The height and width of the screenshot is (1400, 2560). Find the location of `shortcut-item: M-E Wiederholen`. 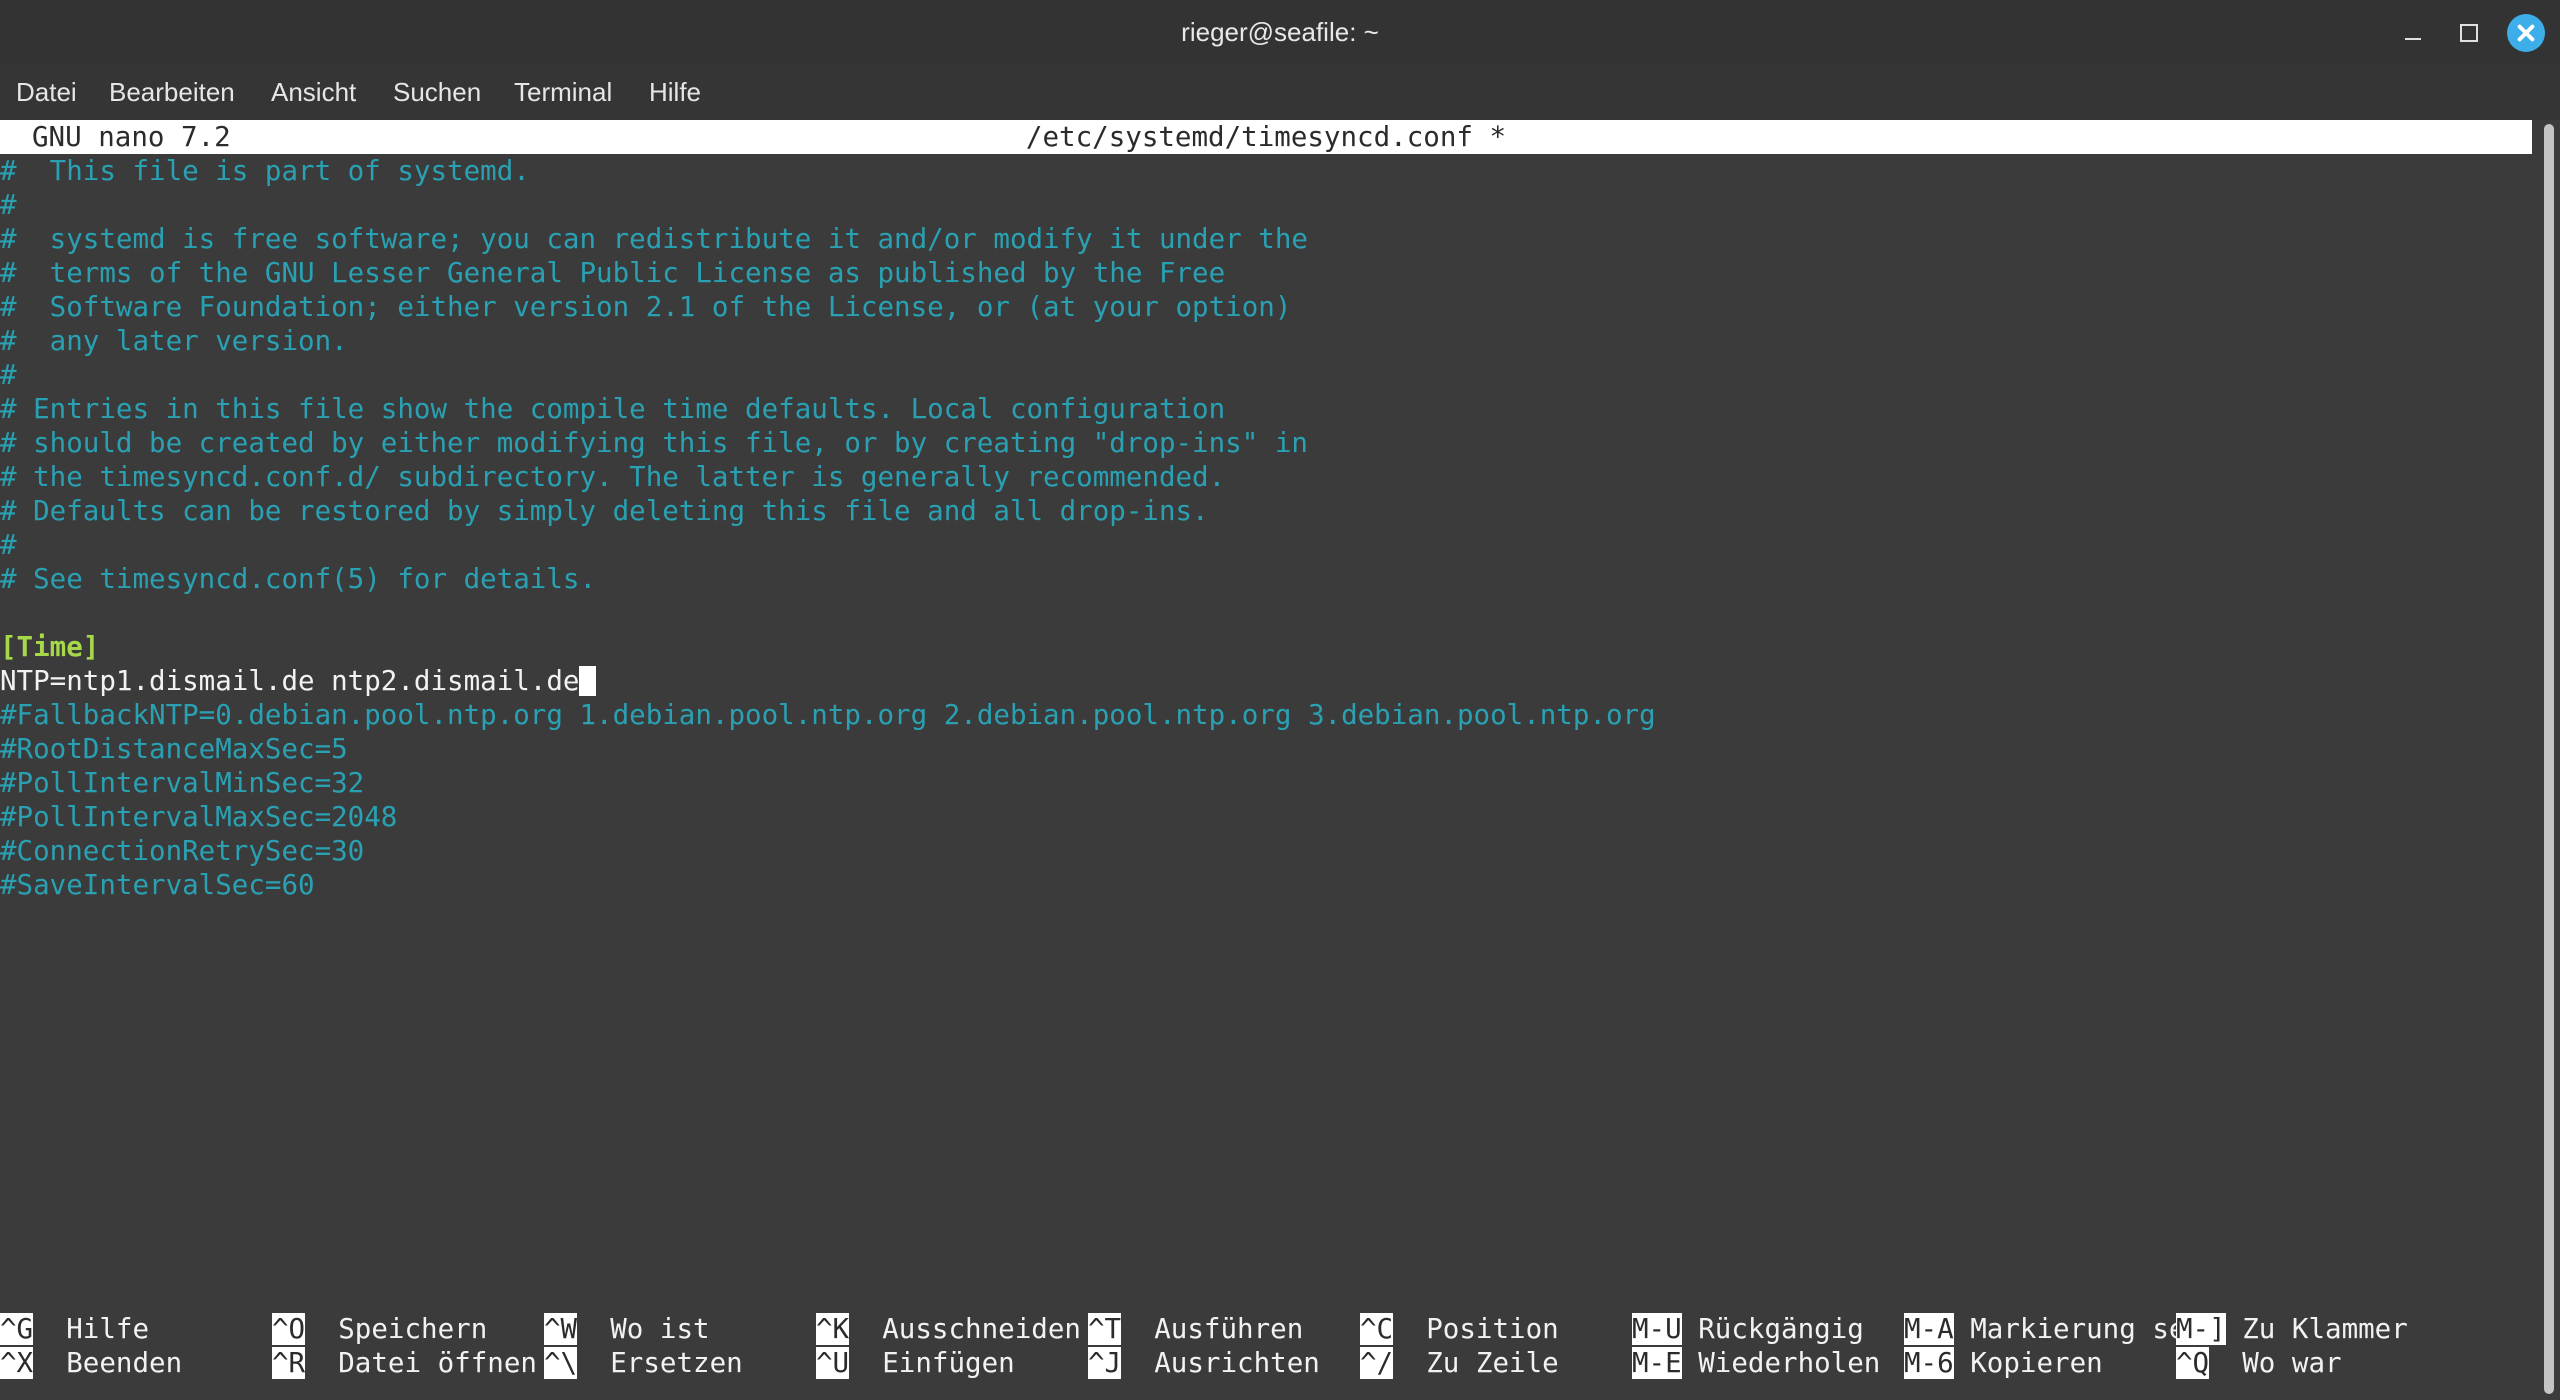

shortcut-item: M-E Wiederholen is located at coordinates (1756, 1363).